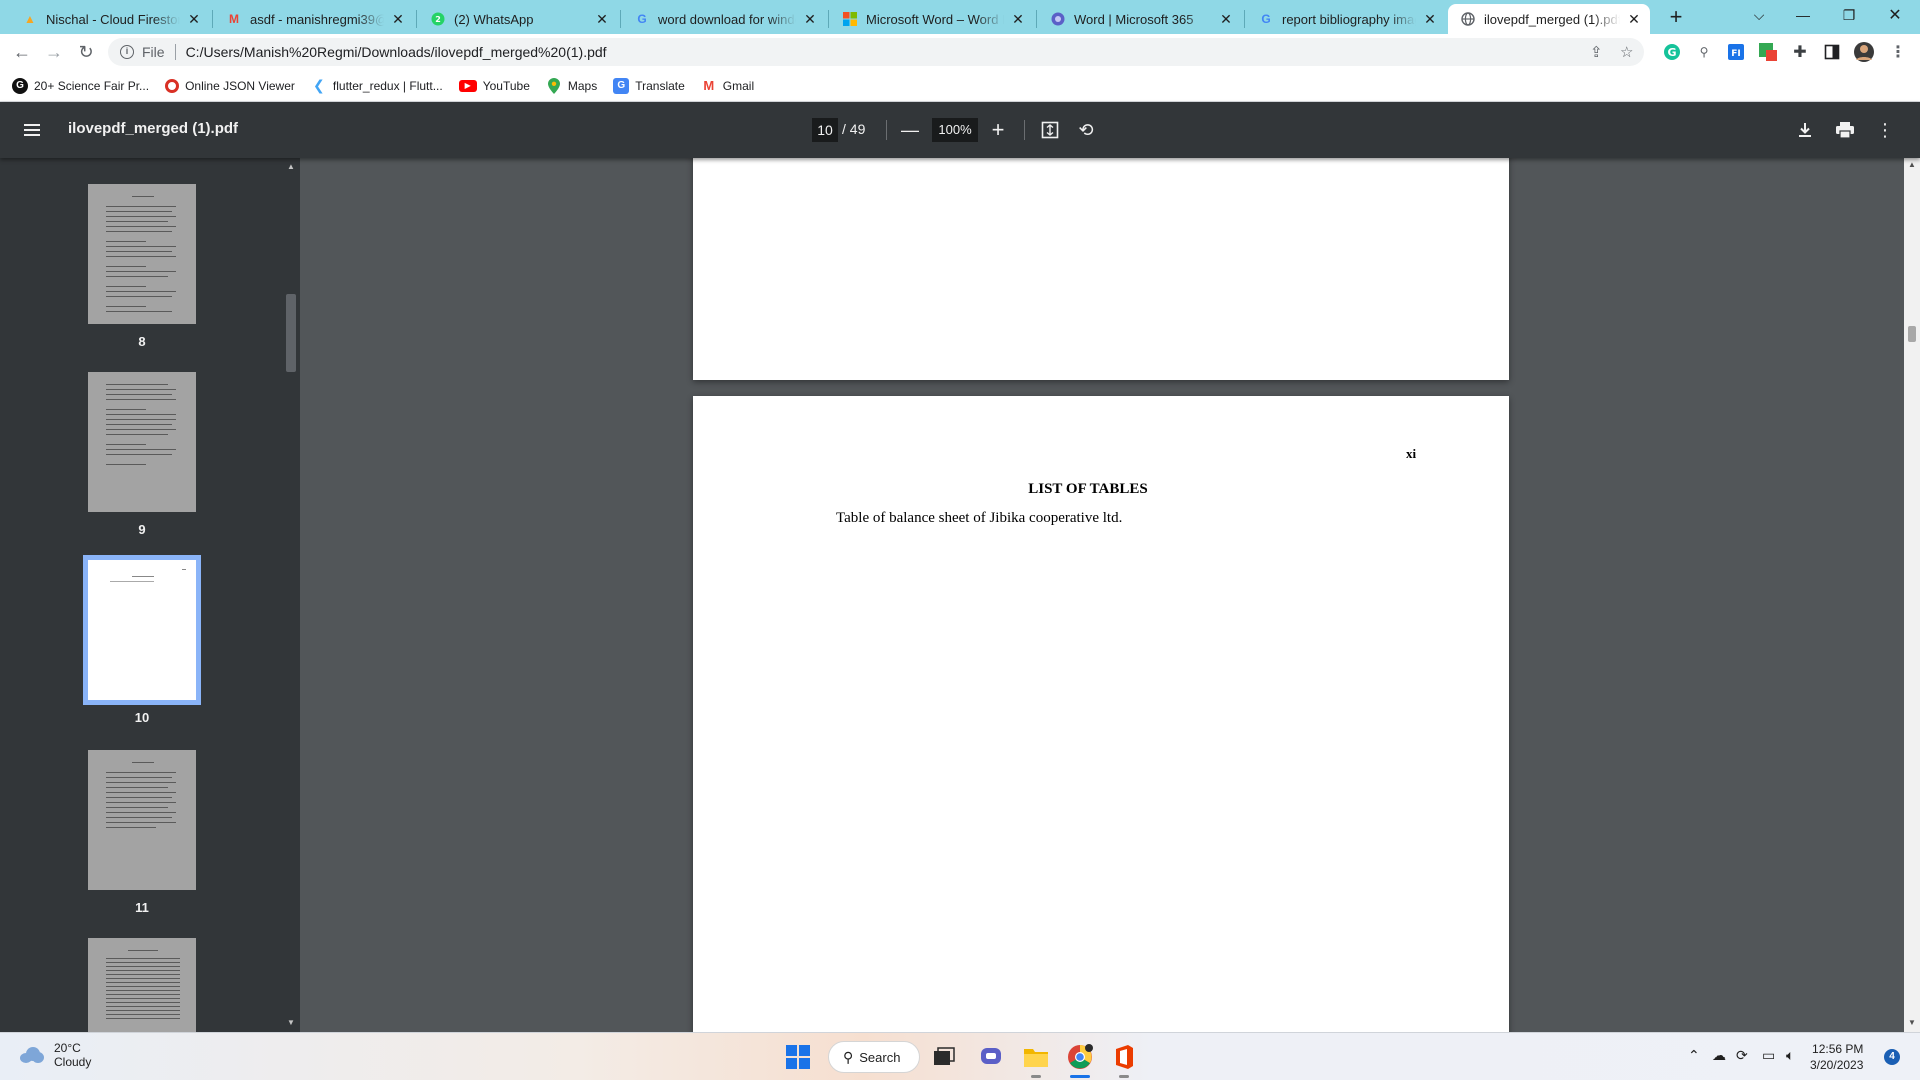 This screenshot has height=1080, width=1920. I want to click on bookmark-youtube: ▶ YouTube, so click(494, 86).